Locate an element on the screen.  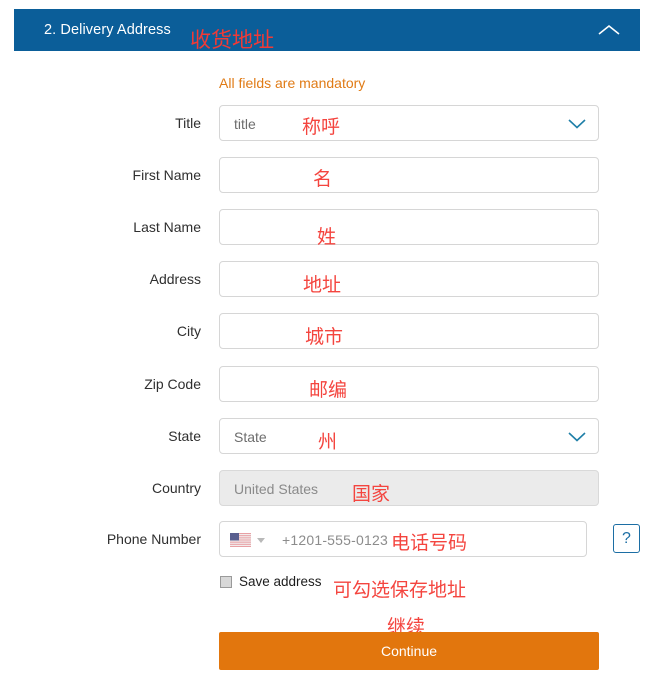
select-state: State is located at coordinates (409, 436).